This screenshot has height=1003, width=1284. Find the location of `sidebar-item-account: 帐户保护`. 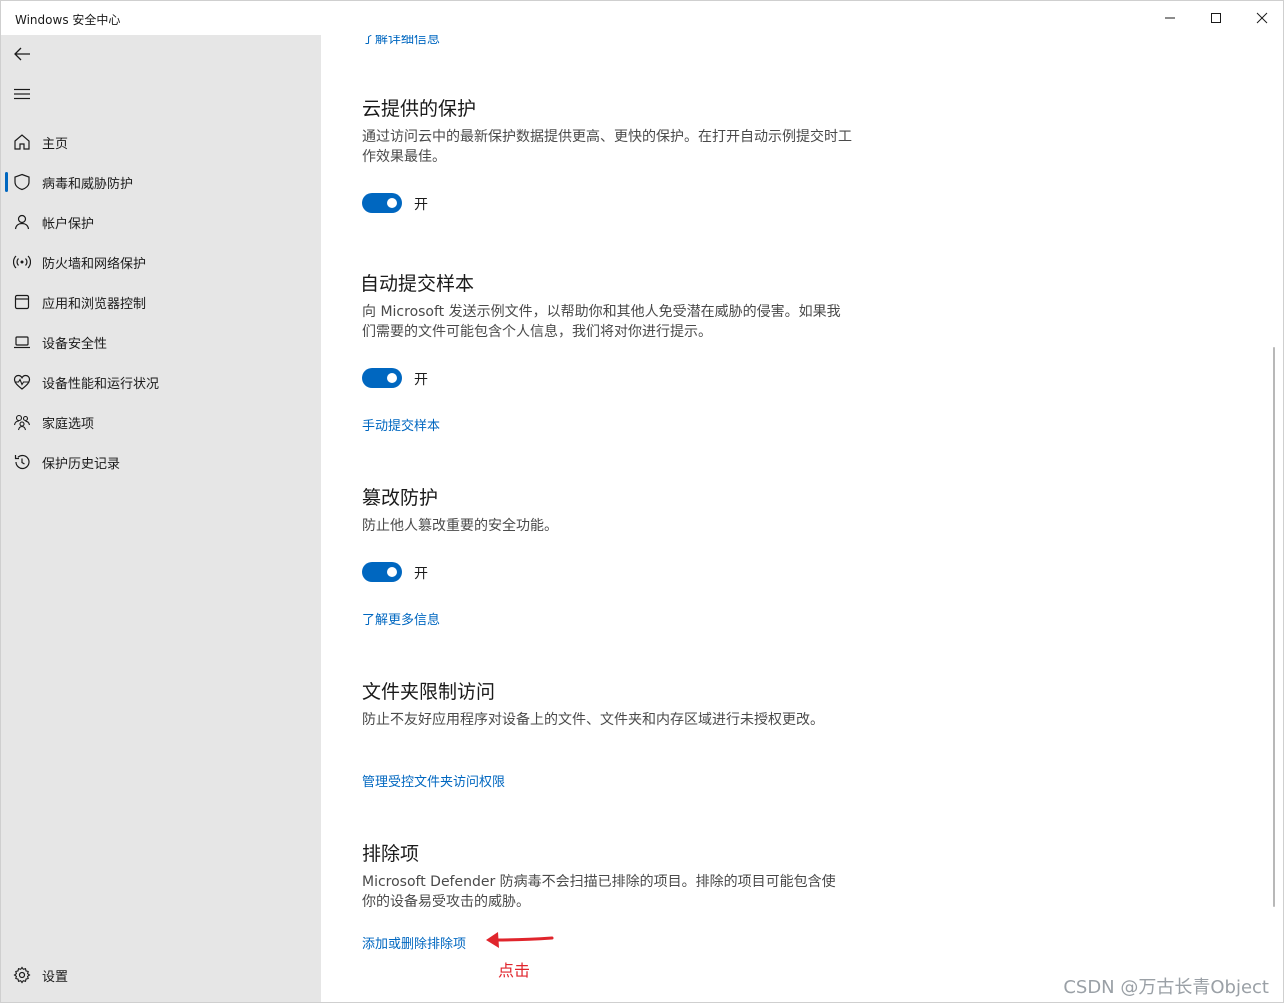

sidebar-item-account: 帐户保护 is located at coordinates (161, 222).